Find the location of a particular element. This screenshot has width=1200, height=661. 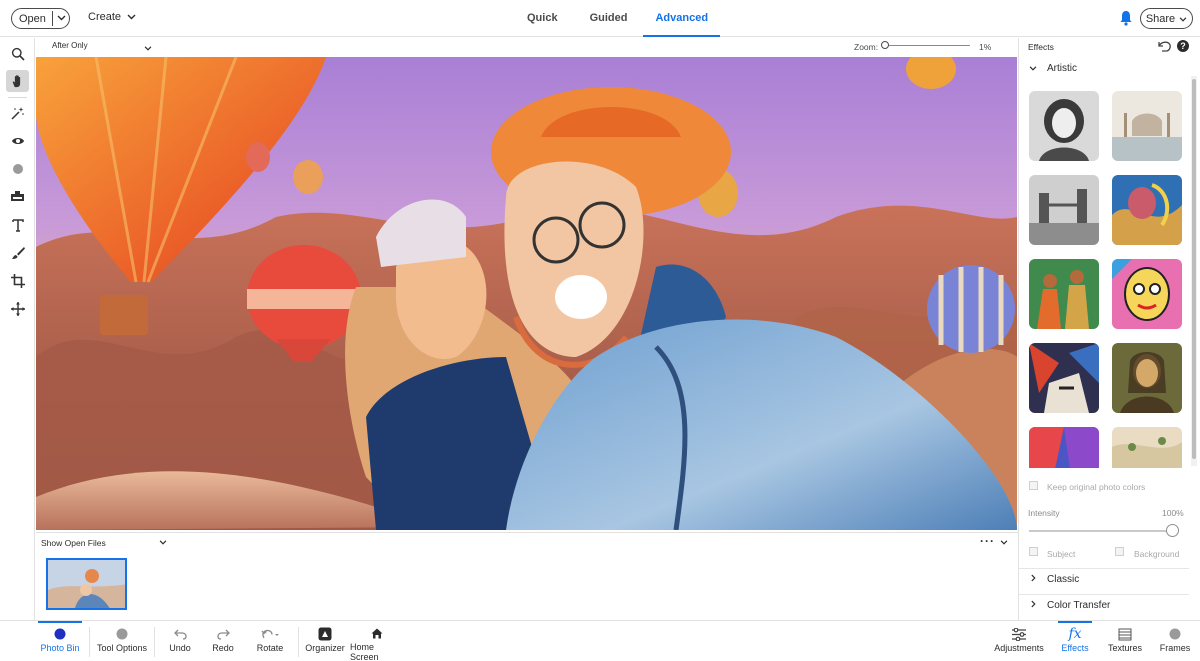

undo-label: Undo is located at coordinates (180, 648).